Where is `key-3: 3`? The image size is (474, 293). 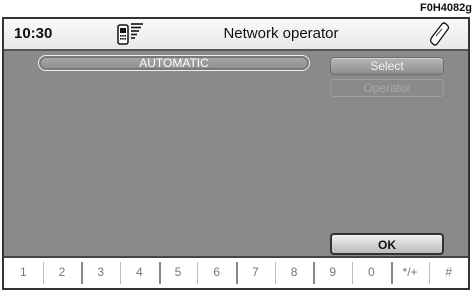
key-3: 3 is located at coordinates (100, 273).